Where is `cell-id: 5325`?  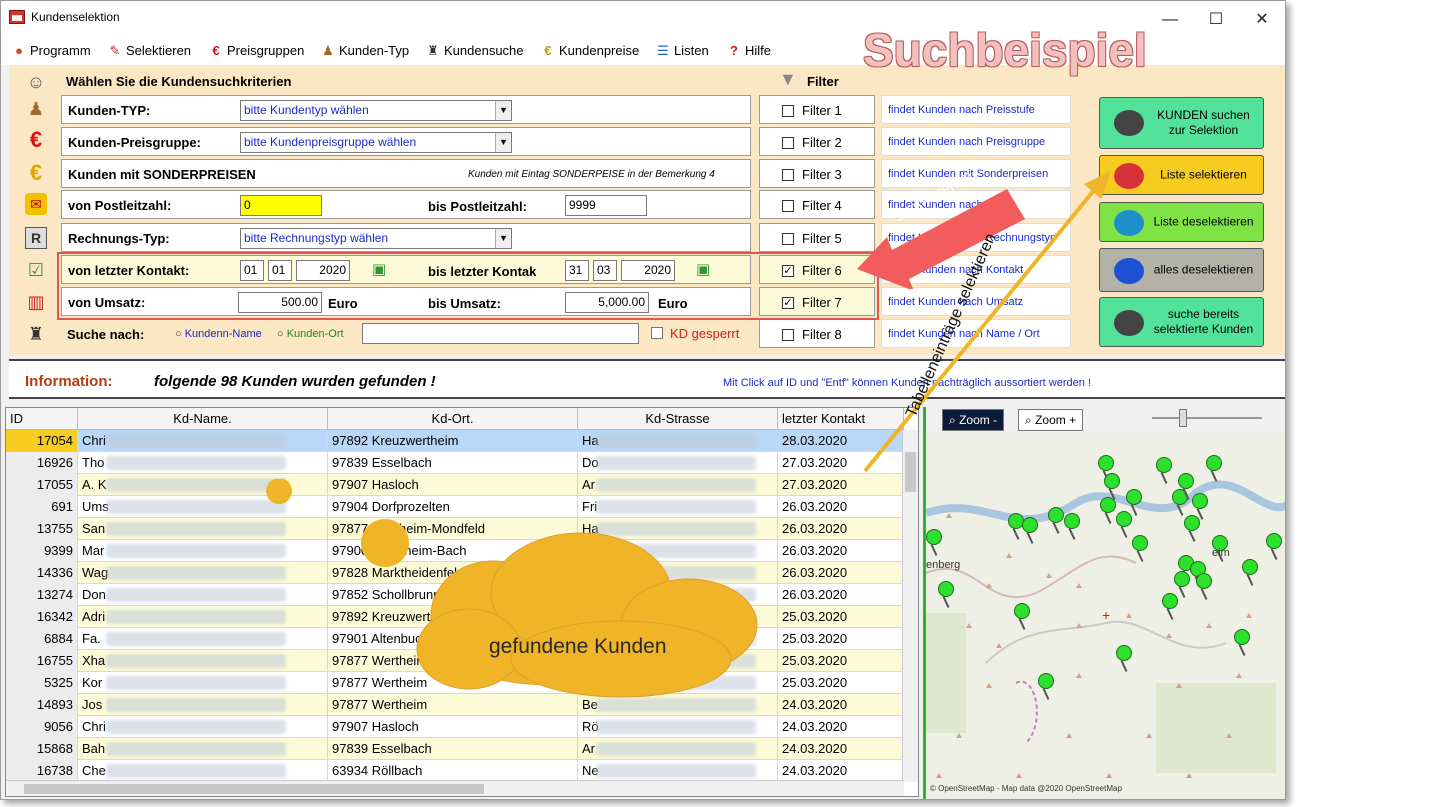
cell-id: 5325 is located at coordinates (42, 683).